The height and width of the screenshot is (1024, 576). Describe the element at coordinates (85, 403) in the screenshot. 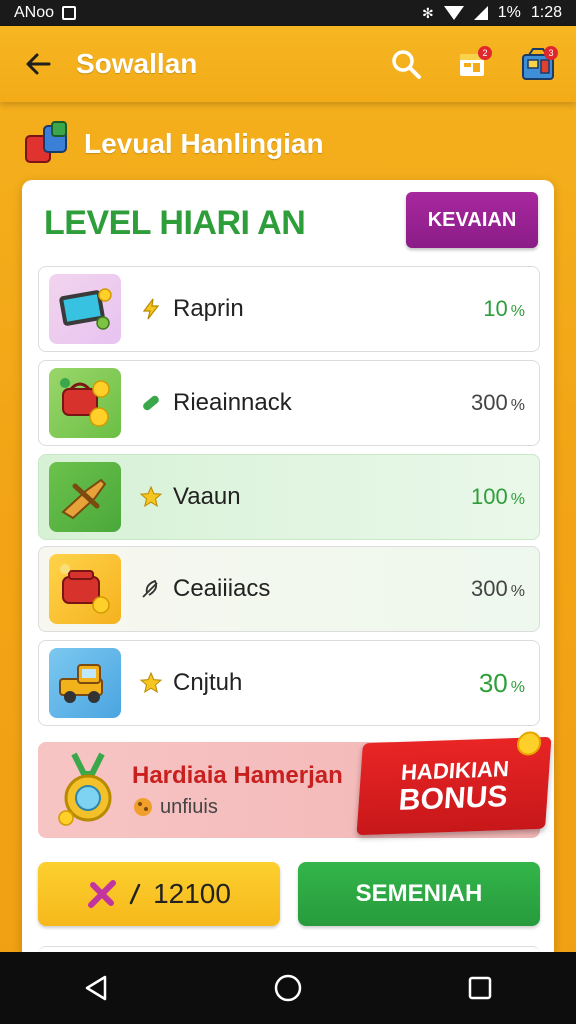

I see `bag-thumbnail` at that location.